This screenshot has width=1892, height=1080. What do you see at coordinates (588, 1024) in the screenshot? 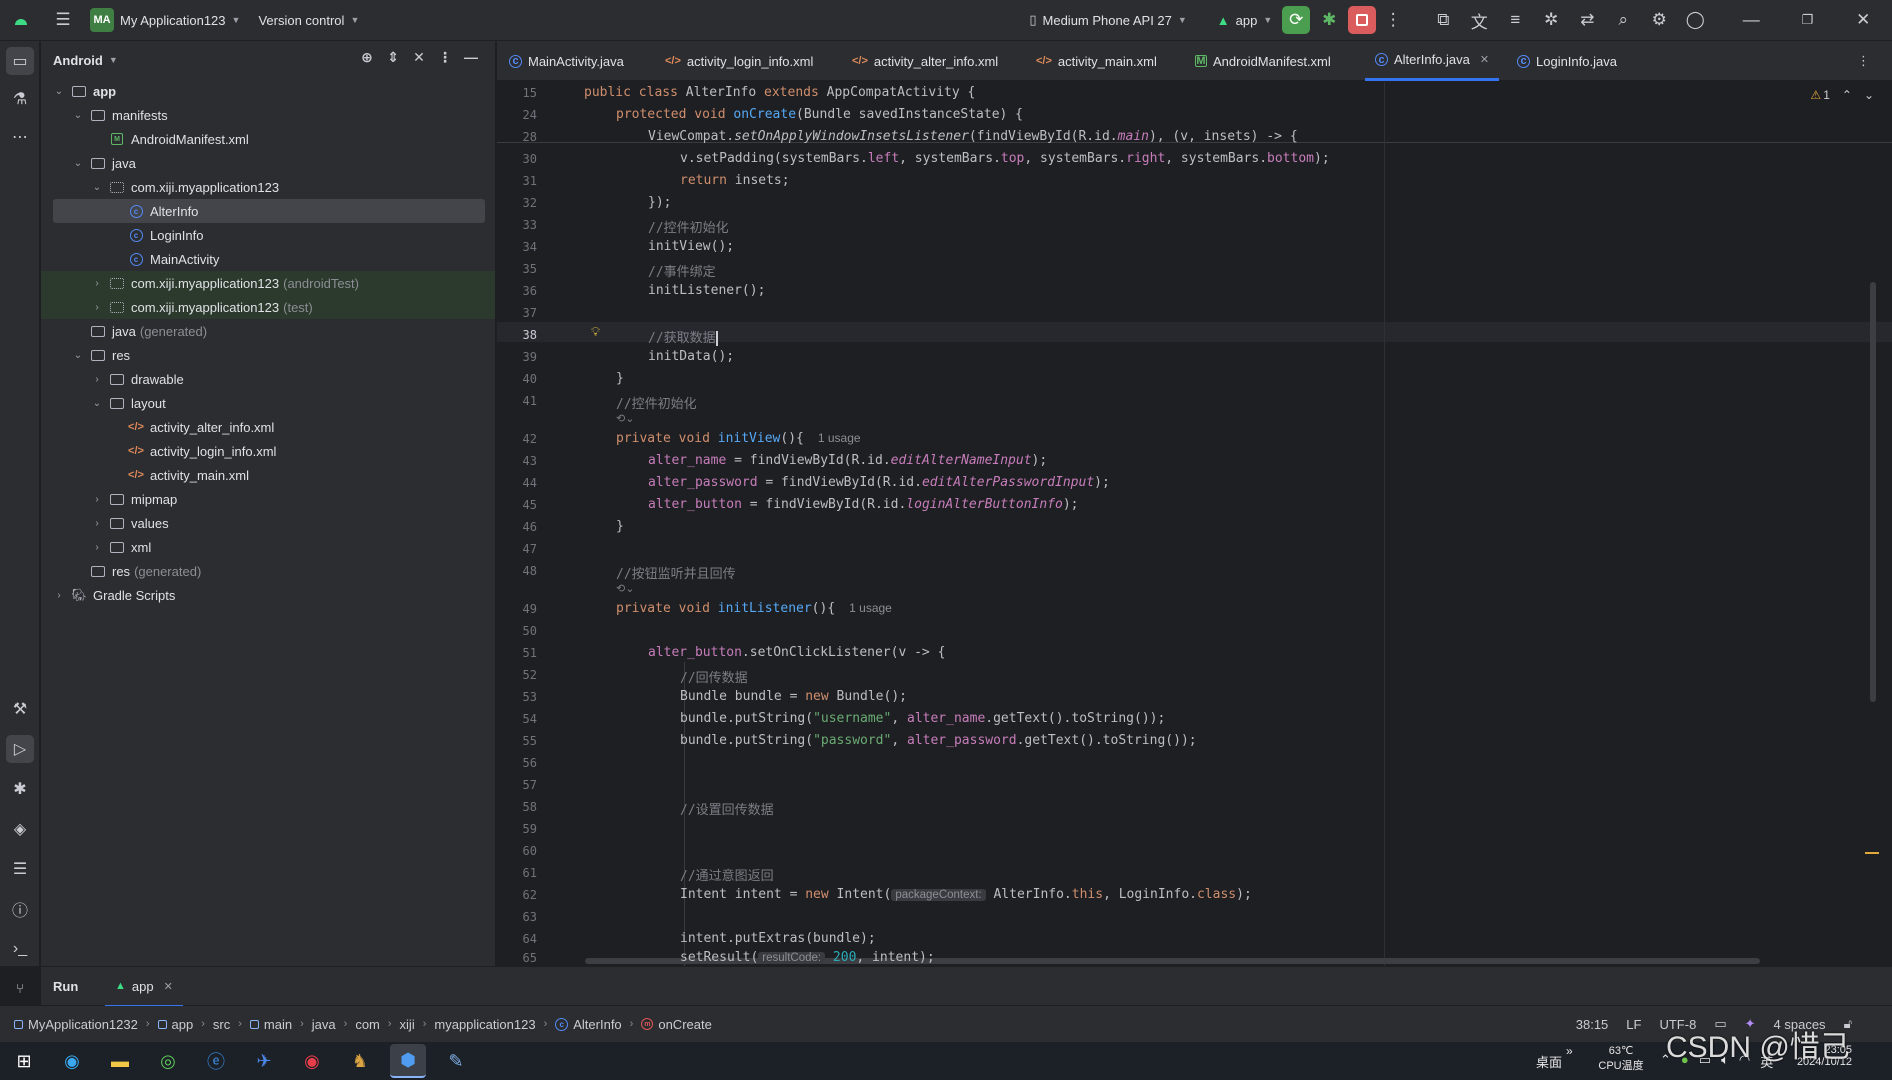
I see `breadcrumb-item: c AlterInfo` at bounding box center [588, 1024].